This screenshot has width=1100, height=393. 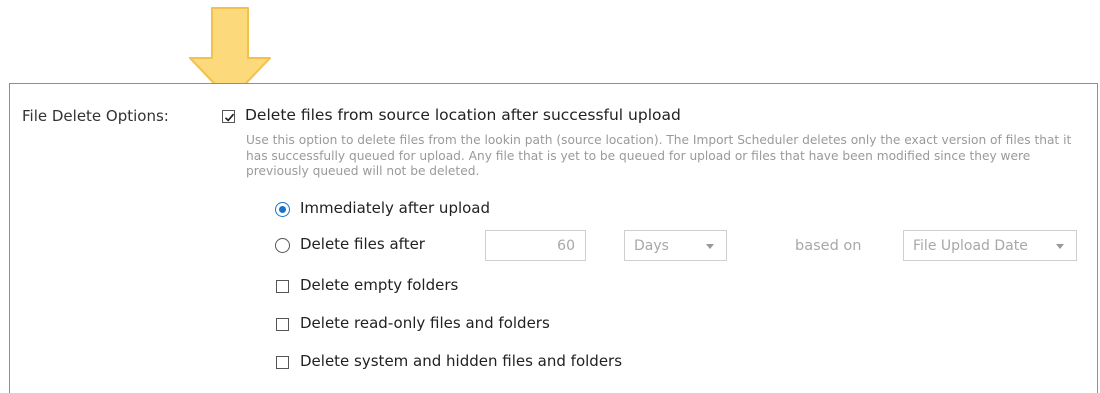 What do you see at coordinates (395, 208) in the screenshot?
I see `immediately-after-upload-label: Immediately after upload` at bounding box center [395, 208].